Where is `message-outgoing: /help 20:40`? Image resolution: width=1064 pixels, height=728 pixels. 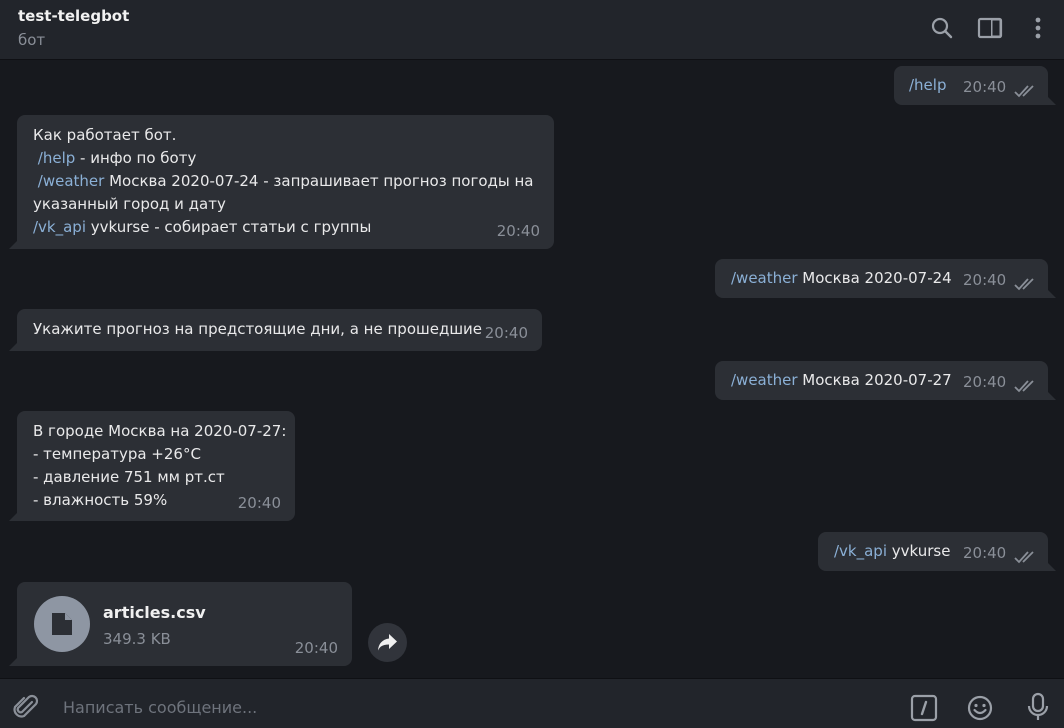 message-outgoing: /help 20:40 is located at coordinates (975, 85).